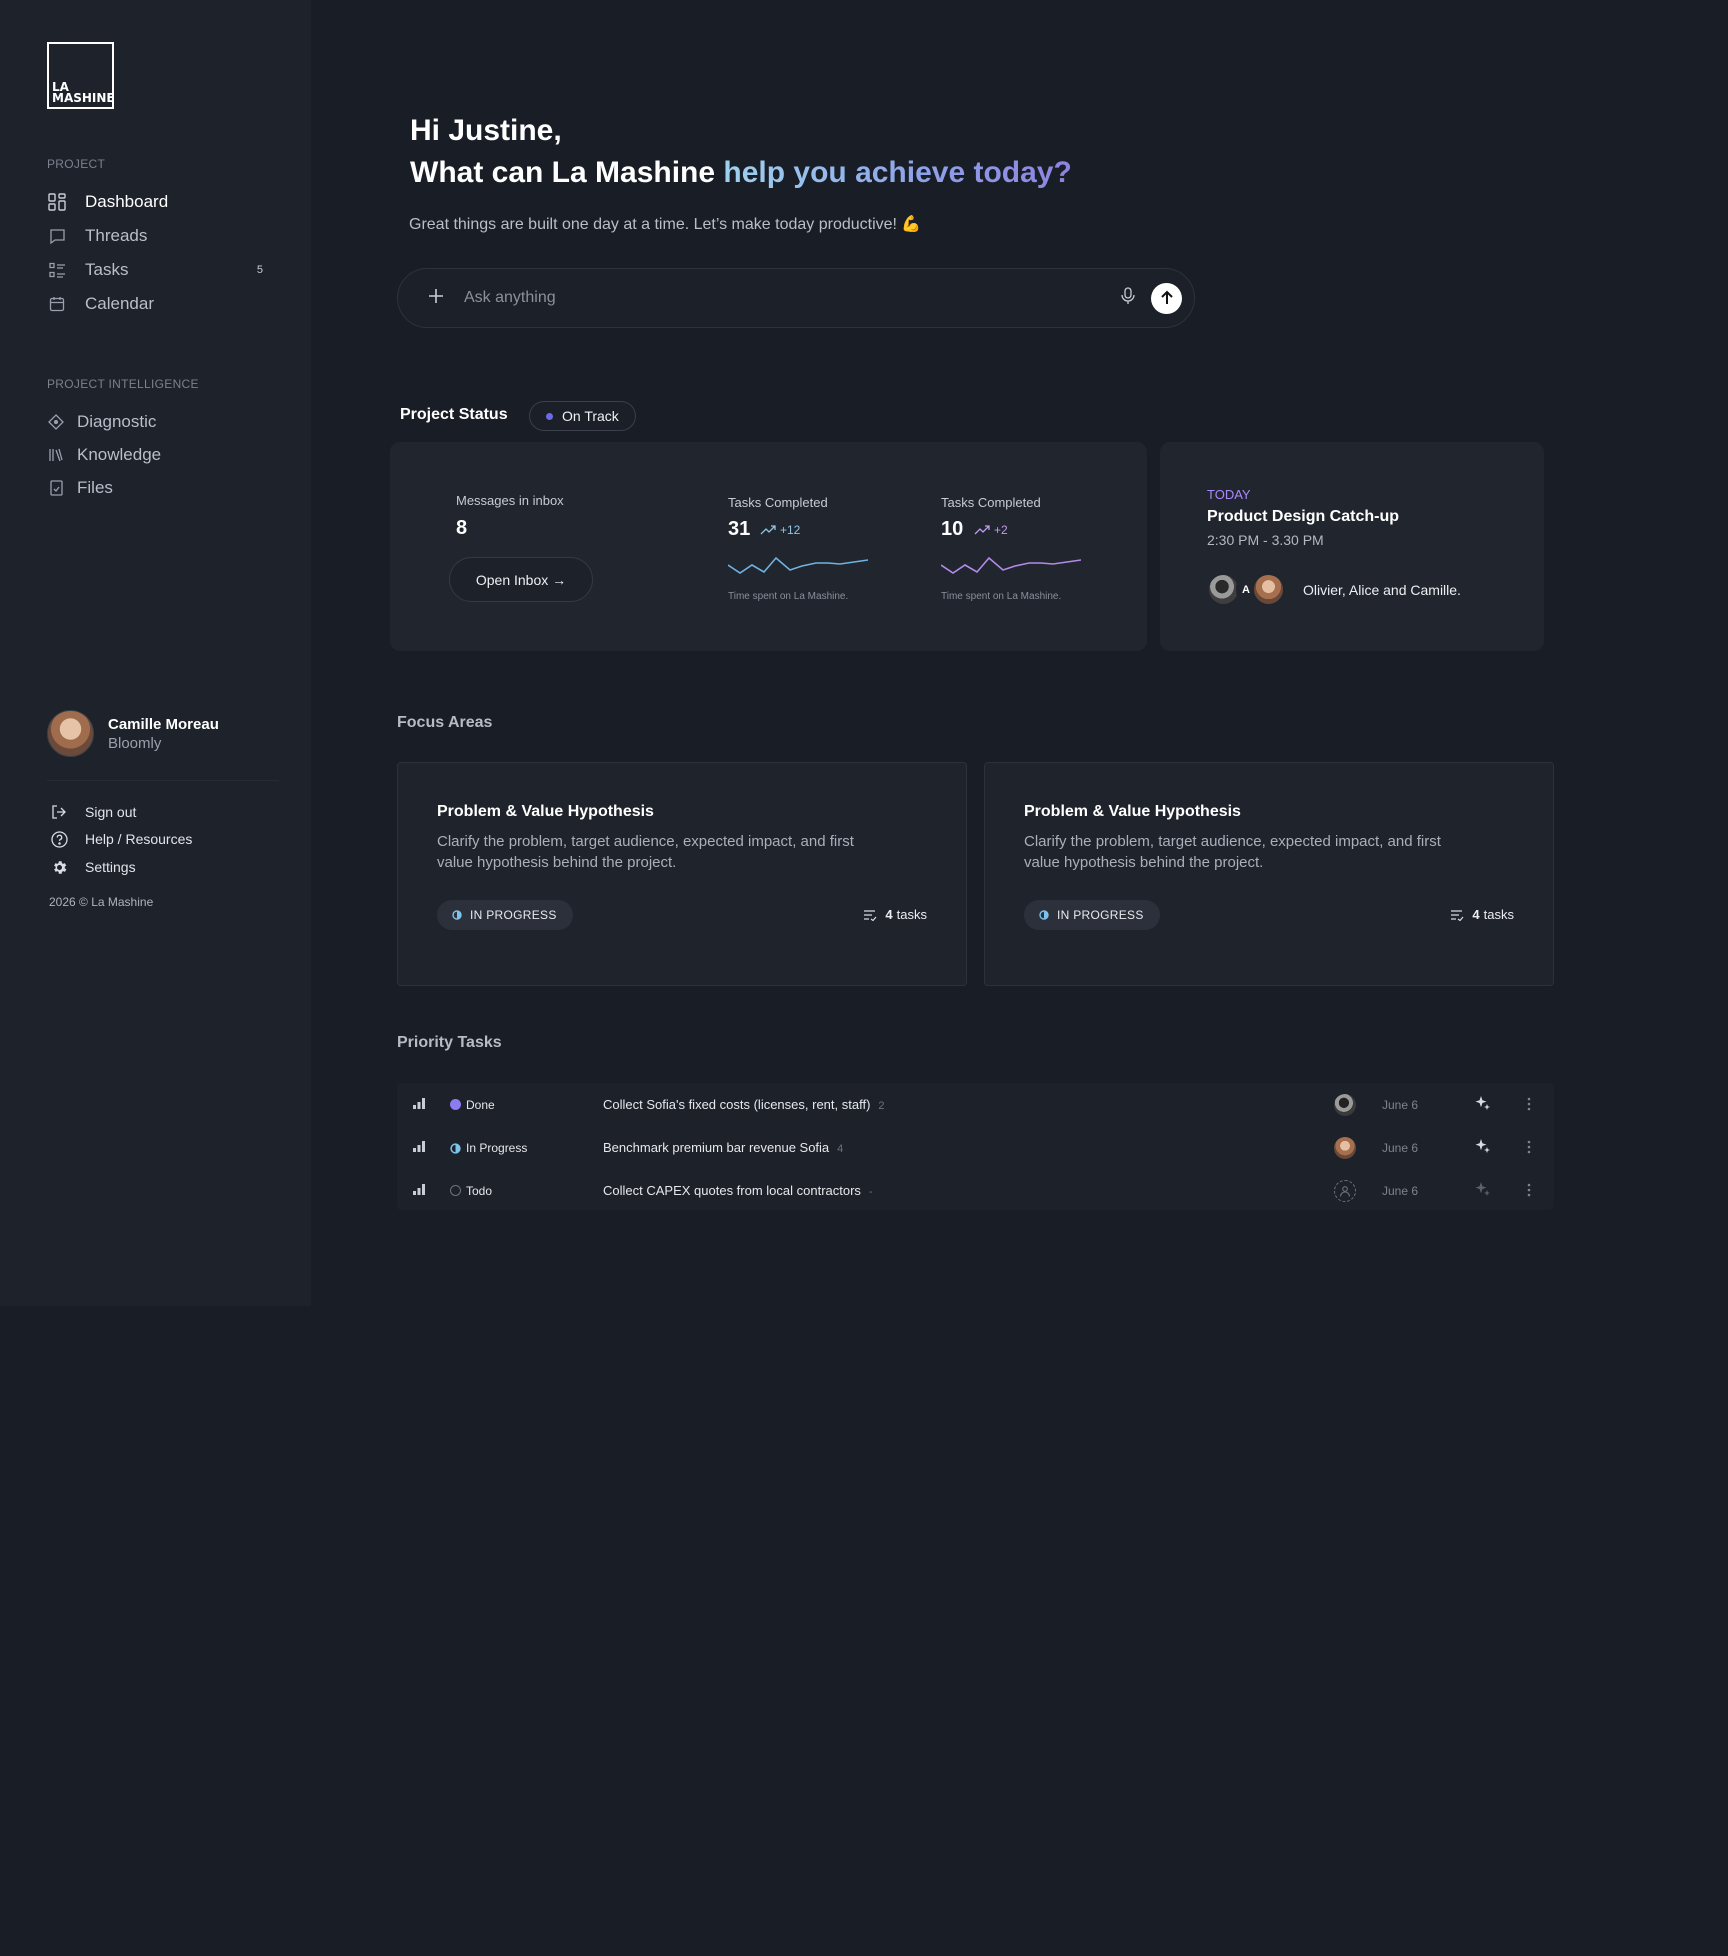  I want to click on logo-line2: MASHINE, so click(83, 98).